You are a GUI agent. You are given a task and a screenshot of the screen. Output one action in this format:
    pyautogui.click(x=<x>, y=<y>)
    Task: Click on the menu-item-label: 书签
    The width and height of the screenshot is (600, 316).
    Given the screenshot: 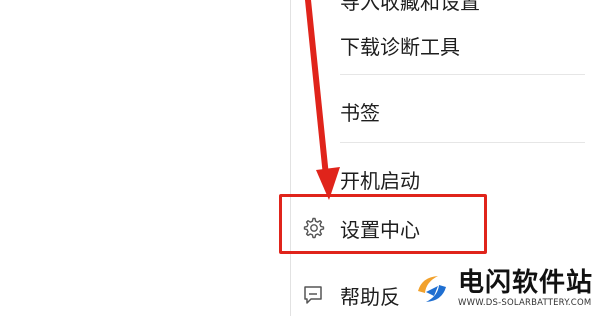 What is the action you would take?
    pyautogui.click(x=360, y=112)
    